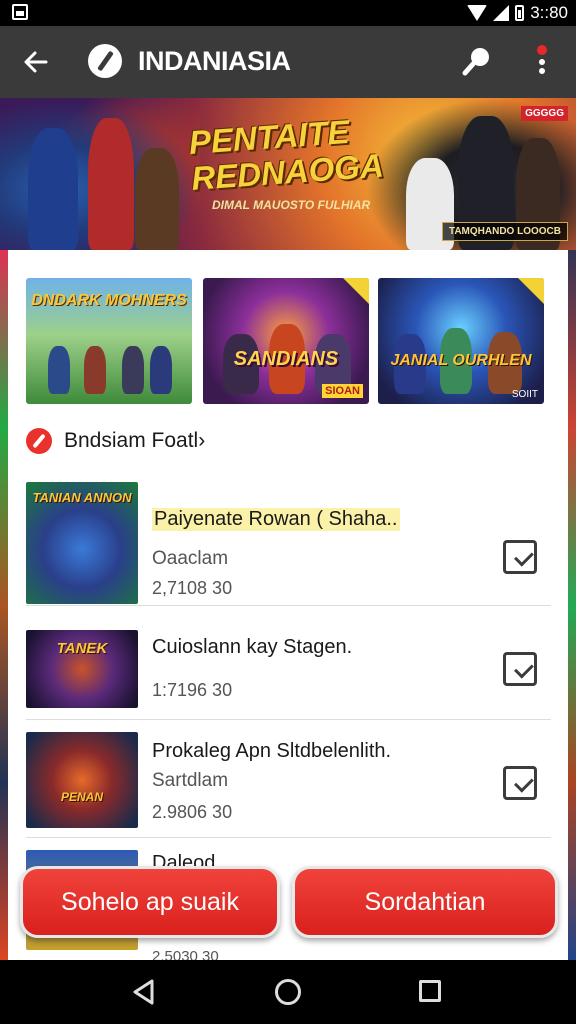 Image resolution: width=576 pixels, height=1024 pixels. Describe the element at coordinates (150, 902) in the screenshot. I see `primary-action-button: Sohelo ap suaik` at that location.